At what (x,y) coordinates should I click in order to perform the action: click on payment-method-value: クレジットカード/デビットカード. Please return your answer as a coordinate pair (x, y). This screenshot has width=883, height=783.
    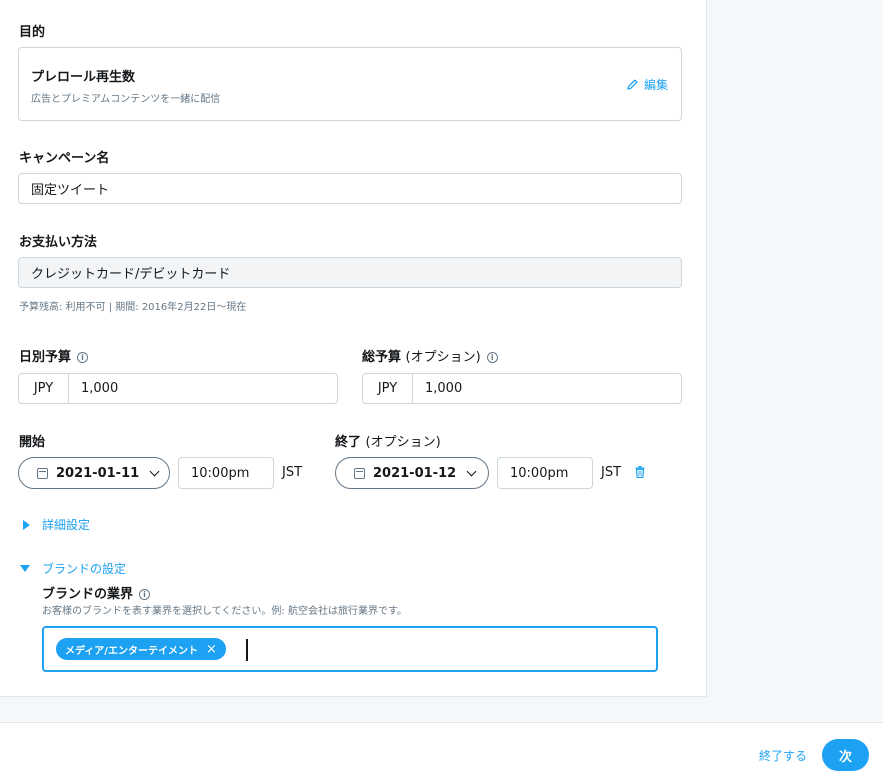
    Looking at the image, I should click on (131, 274).